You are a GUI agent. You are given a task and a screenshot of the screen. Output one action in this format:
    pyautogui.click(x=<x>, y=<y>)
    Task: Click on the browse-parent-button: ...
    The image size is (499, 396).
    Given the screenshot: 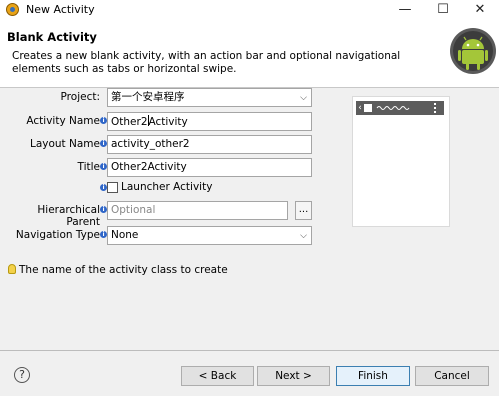 What is the action you would take?
    pyautogui.click(x=303, y=210)
    